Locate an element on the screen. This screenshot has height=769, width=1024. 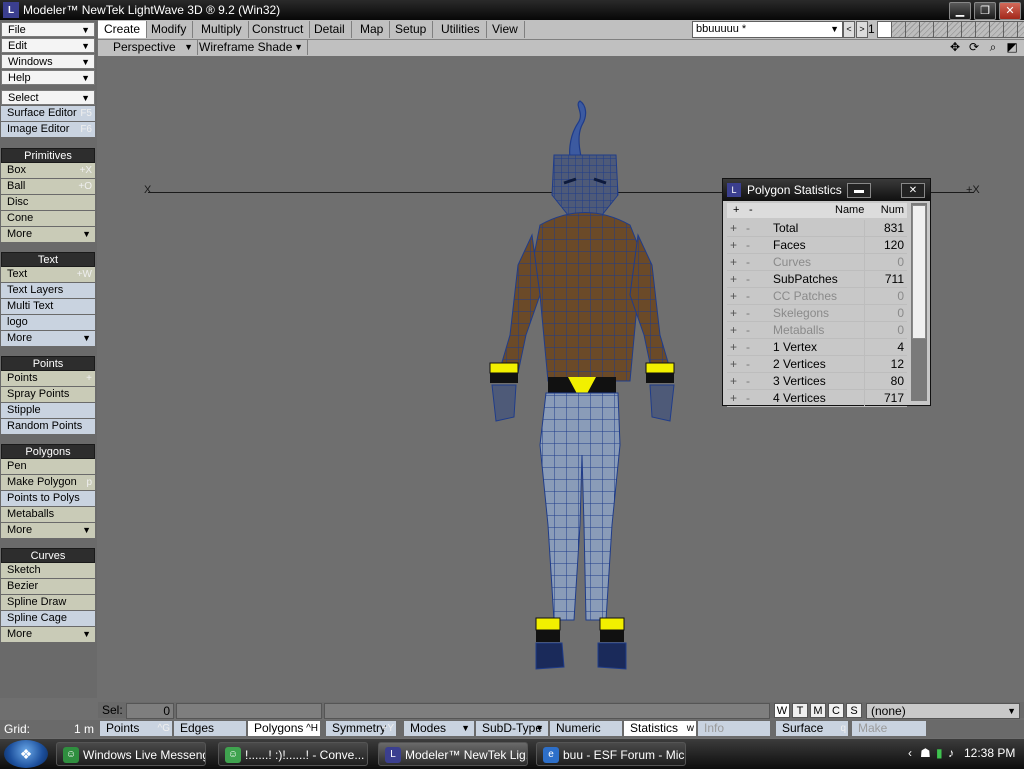
text-more-button: More ▼ is located at coordinates (48, 338).